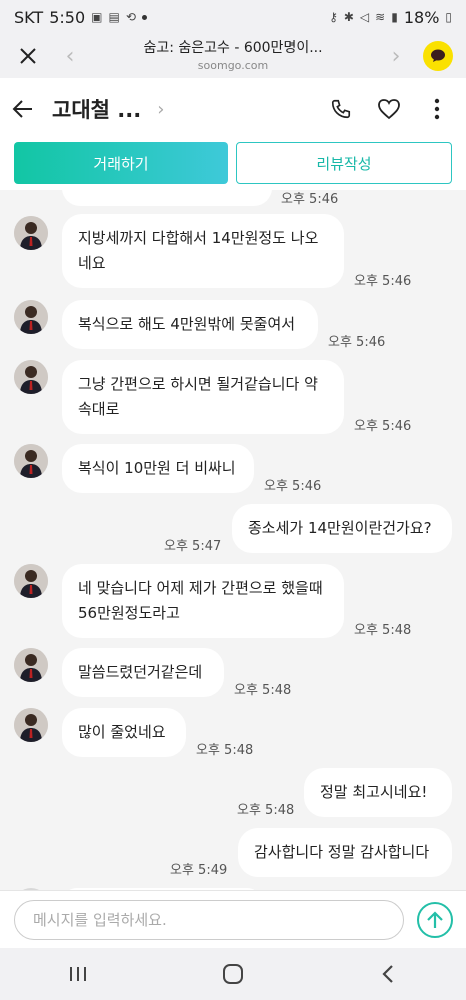 The height and width of the screenshot is (1000, 466). I want to click on close-button, so click(28, 56).